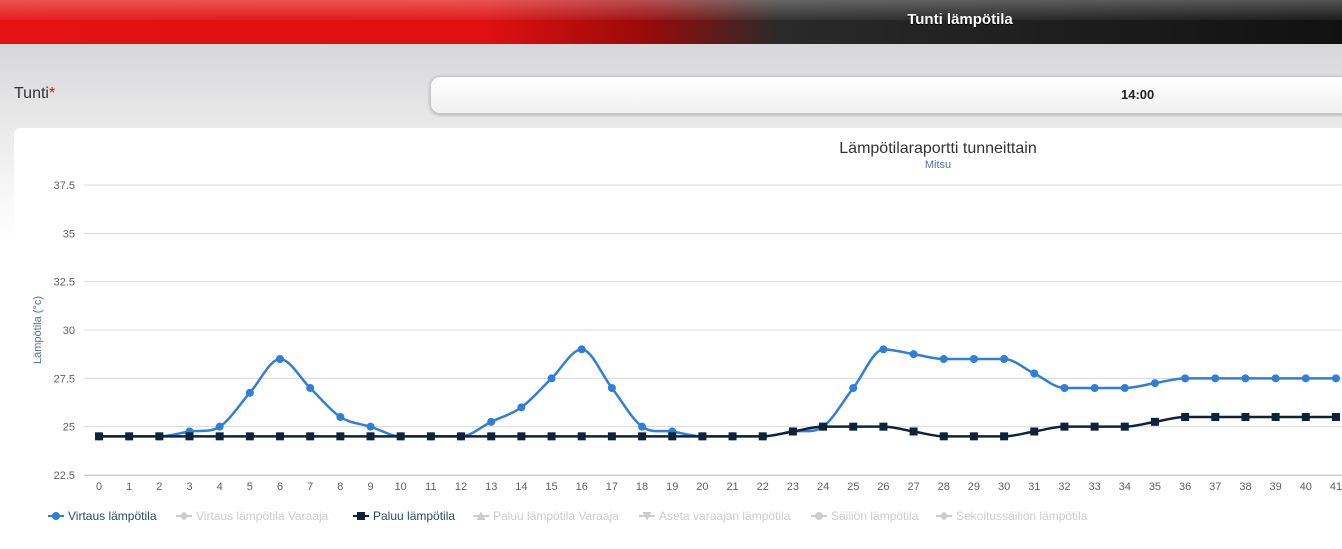 The image size is (1342, 549). Describe the element at coordinates (64, 379) in the screenshot. I see `y-tick-label: 27.5` at that location.